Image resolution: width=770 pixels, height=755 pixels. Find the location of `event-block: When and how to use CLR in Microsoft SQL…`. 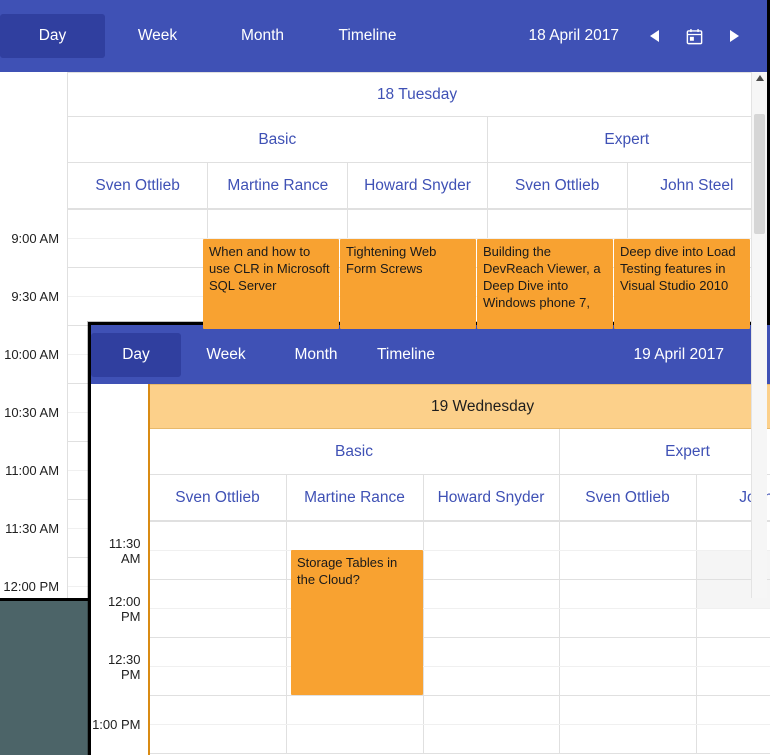

event-block: When and how to use CLR in Microsoft SQL… is located at coordinates (271, 284).